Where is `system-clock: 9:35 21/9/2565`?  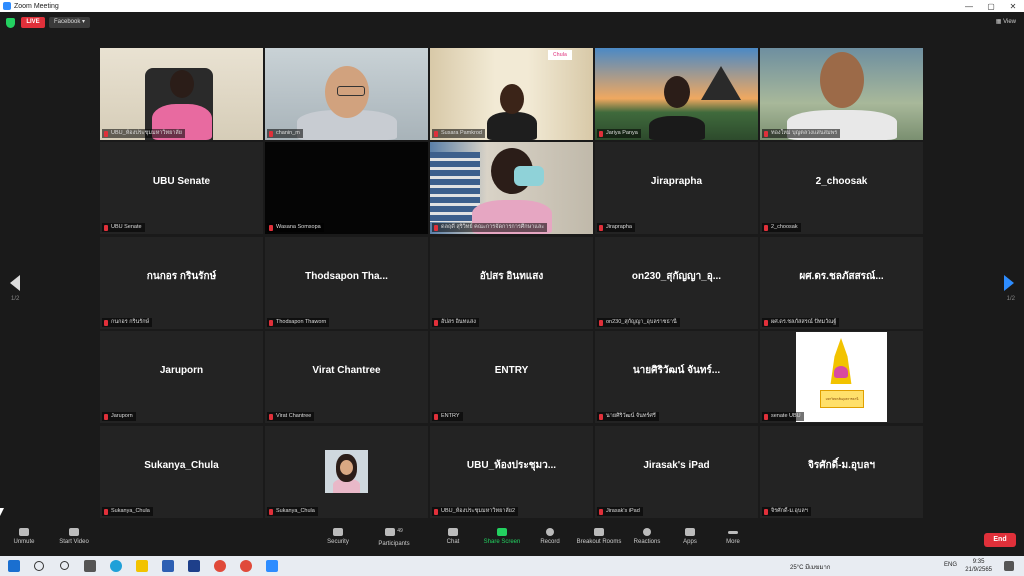
system-clock: 9:35 21/9/2565 is located at coordinates (978, 566).